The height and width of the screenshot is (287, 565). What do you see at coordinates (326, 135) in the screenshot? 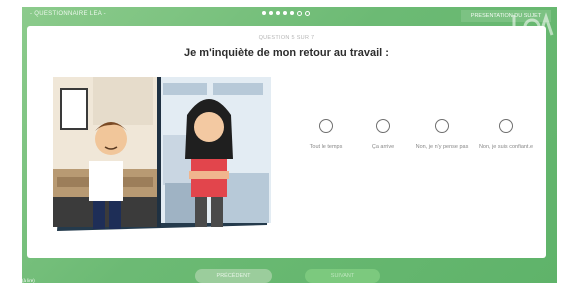
I see `answer-option: Tout le temps` at bounding box center [326, 135].